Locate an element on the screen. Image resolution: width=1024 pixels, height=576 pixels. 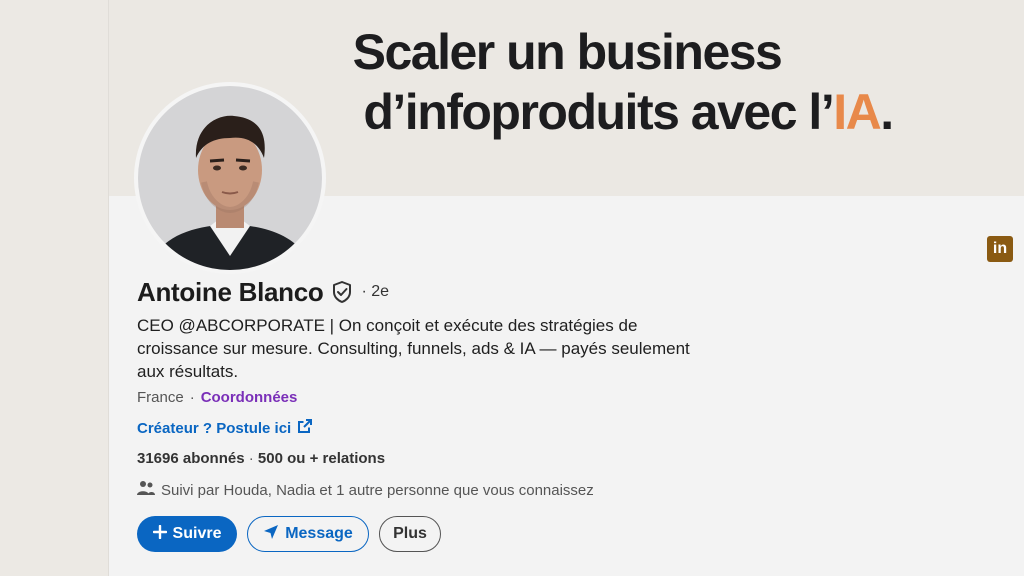
connection-degree: · 2e is located at coordinates (375, 291).